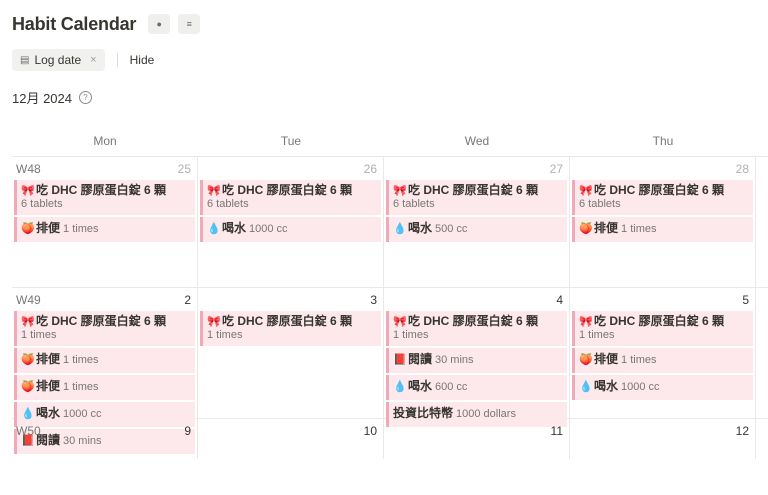  I want to click on day-cell: W48 25 🎀吃 DHC 膠原蛋白錠 6 顆6 tablets 🍑排便 1 times, so click(105, 222).